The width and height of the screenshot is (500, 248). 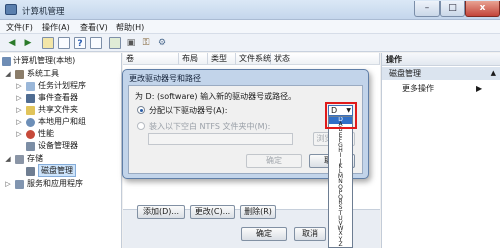 I want to click on users-icon, so click(x=30, y=122).